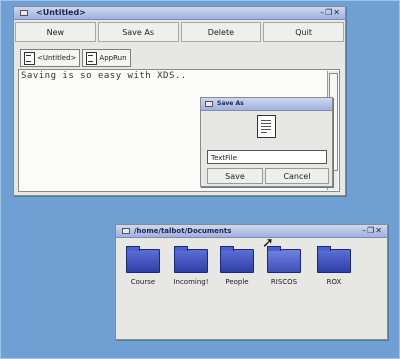  Describe the element at coordinates (138, 32) in the screenshot. I see `save-as-button: Save As` at that location.